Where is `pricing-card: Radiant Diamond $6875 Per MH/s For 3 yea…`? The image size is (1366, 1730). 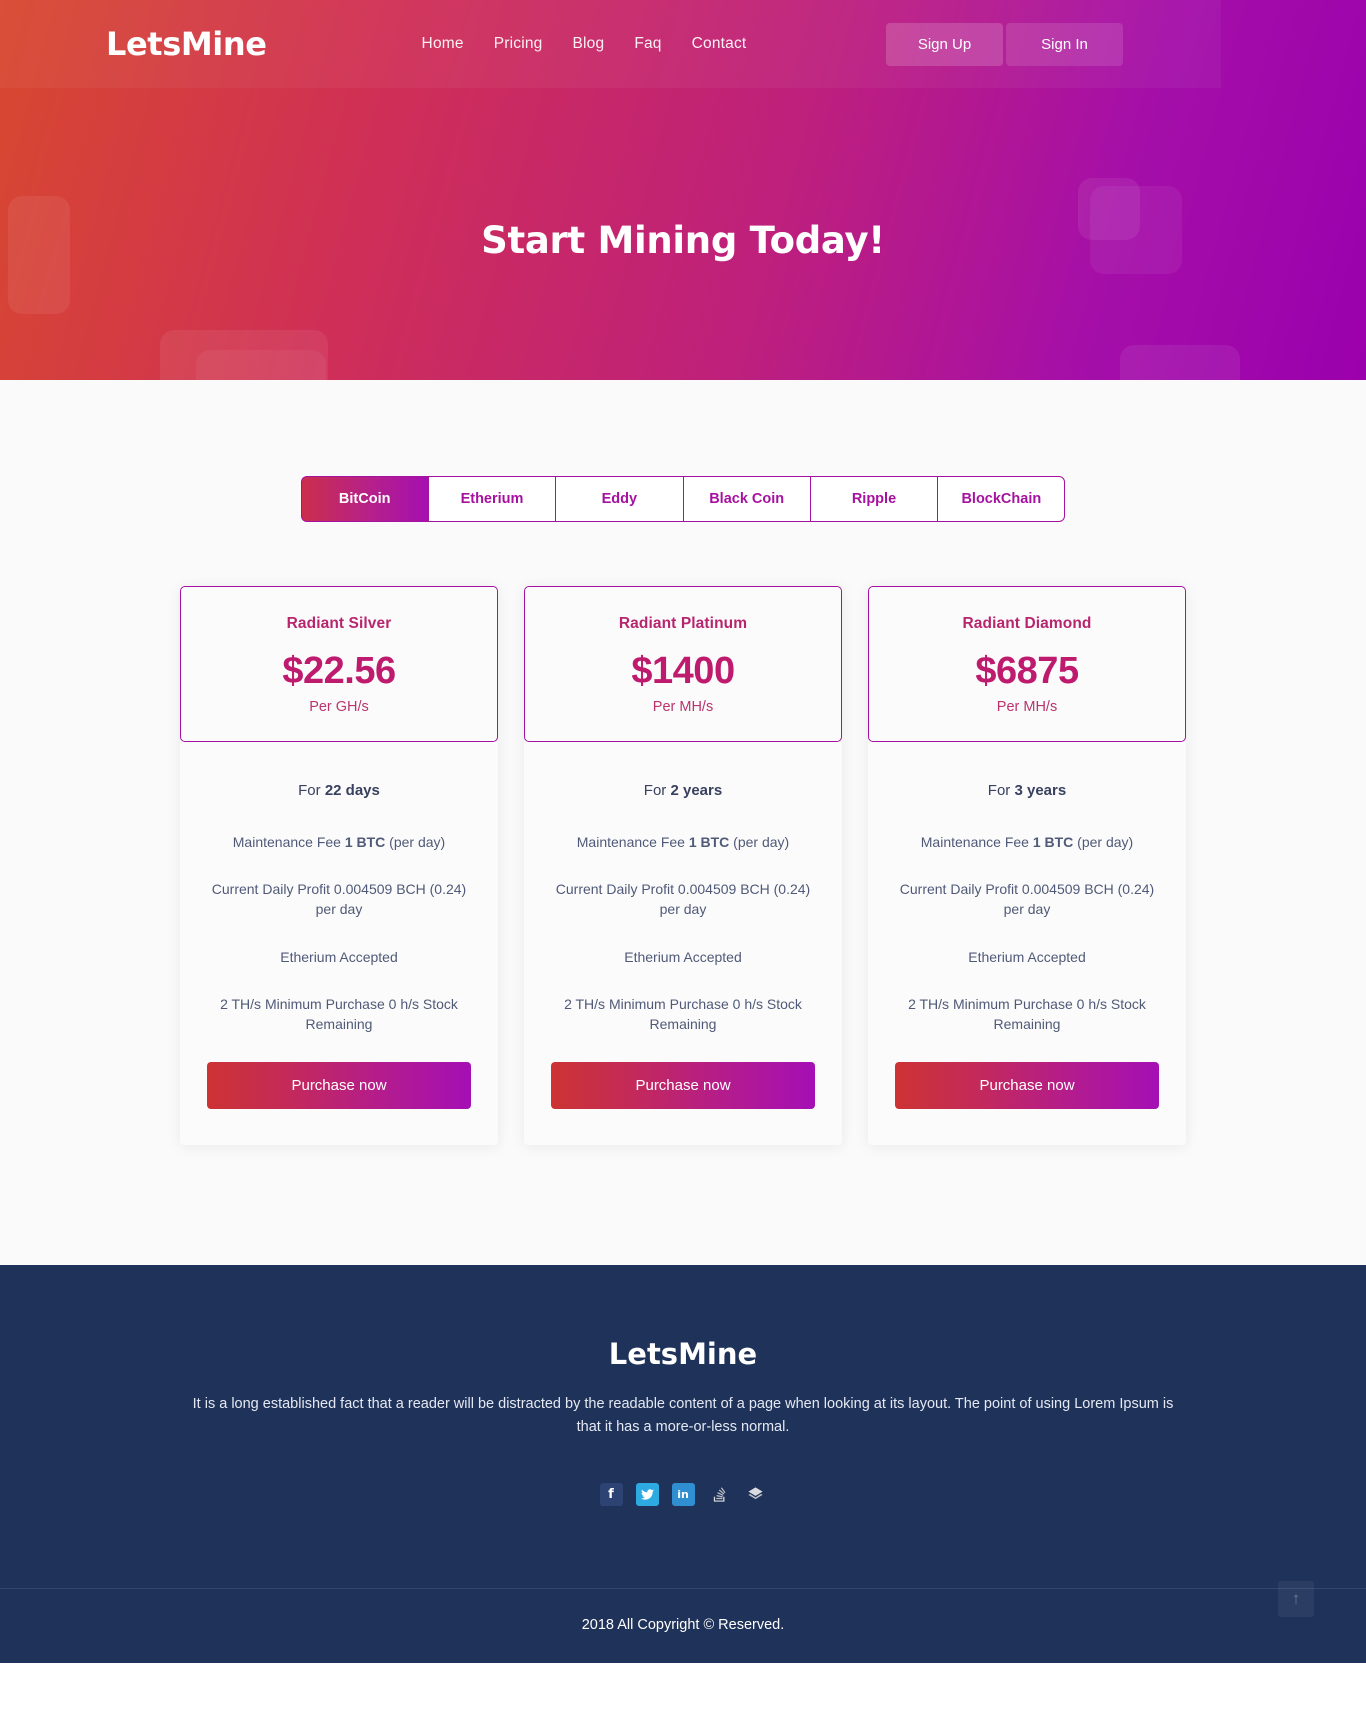 pricing-card: Radiant Diamond $6875 Per MH/s For 3 yea… is located at coordinates (1027, 865).